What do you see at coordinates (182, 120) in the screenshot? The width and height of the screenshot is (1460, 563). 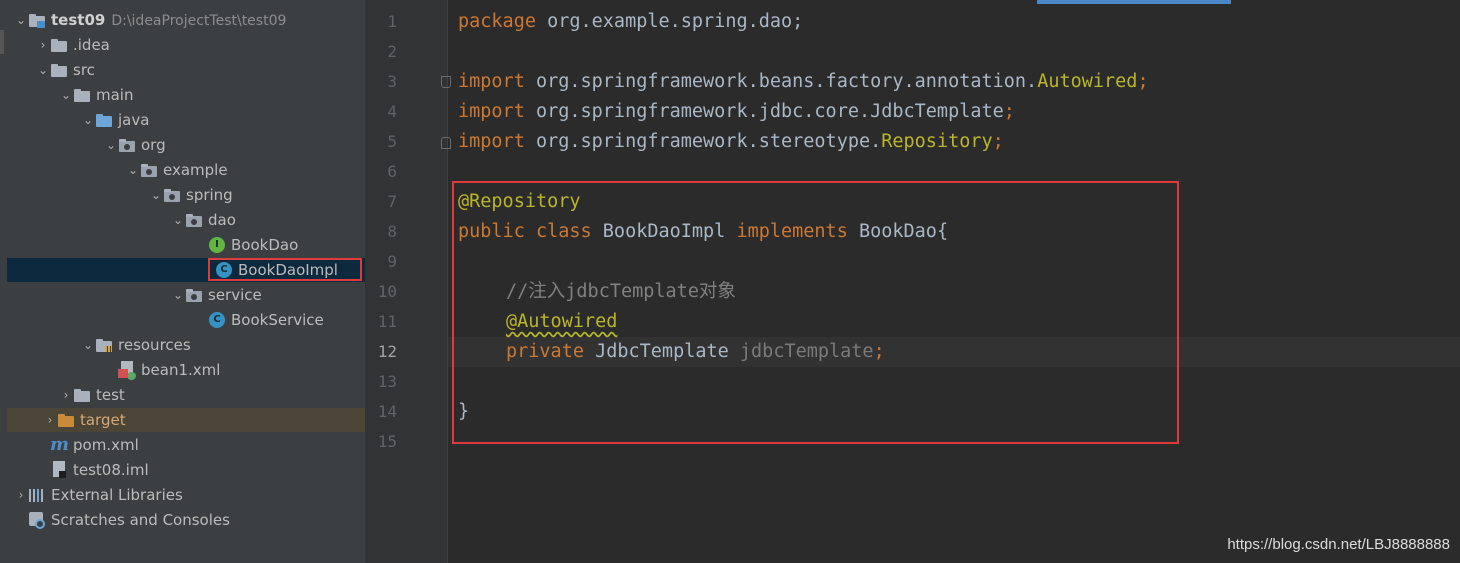 I see `tree-item-java: ⌄ java` at bounding box center [182, 120].